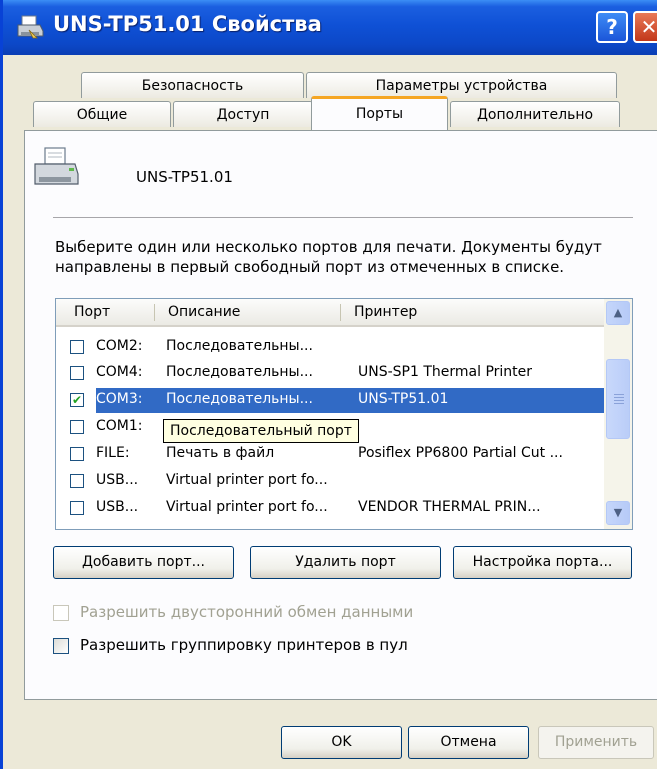 The height and width of the screenshot is (769, 657). I want to click on column-header-description: Описание, so click(250, 312).